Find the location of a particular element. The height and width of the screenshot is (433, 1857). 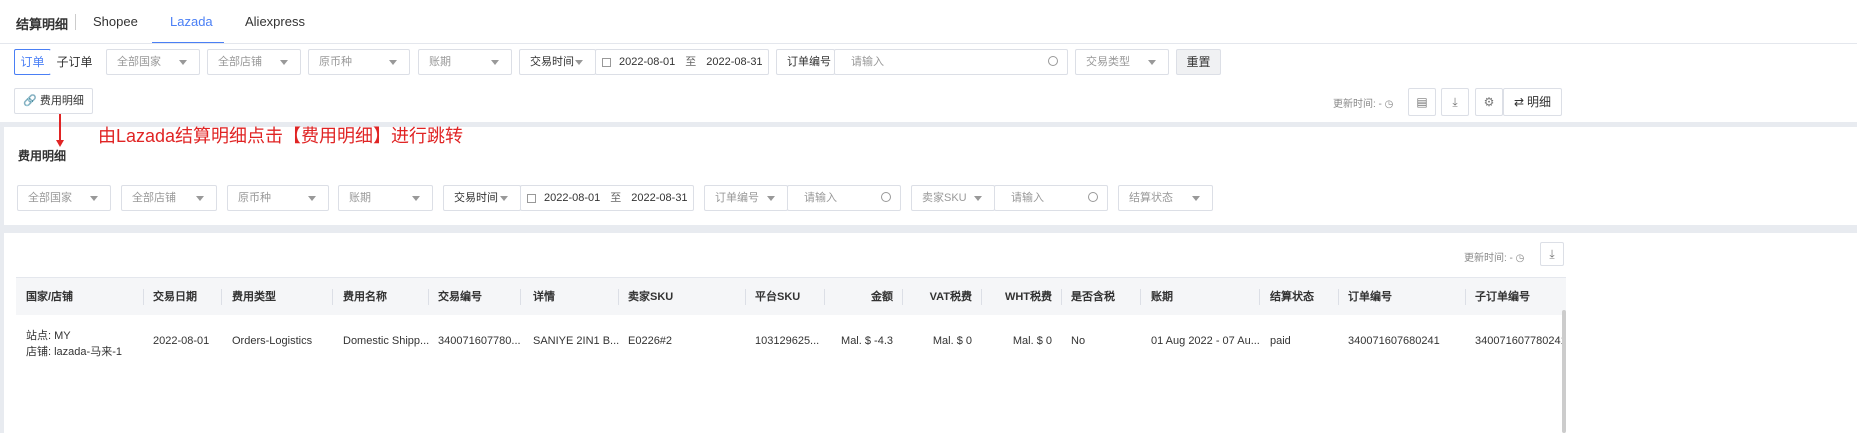

update-time-label: 更新时间: - is located at coordinates (1357, 104).